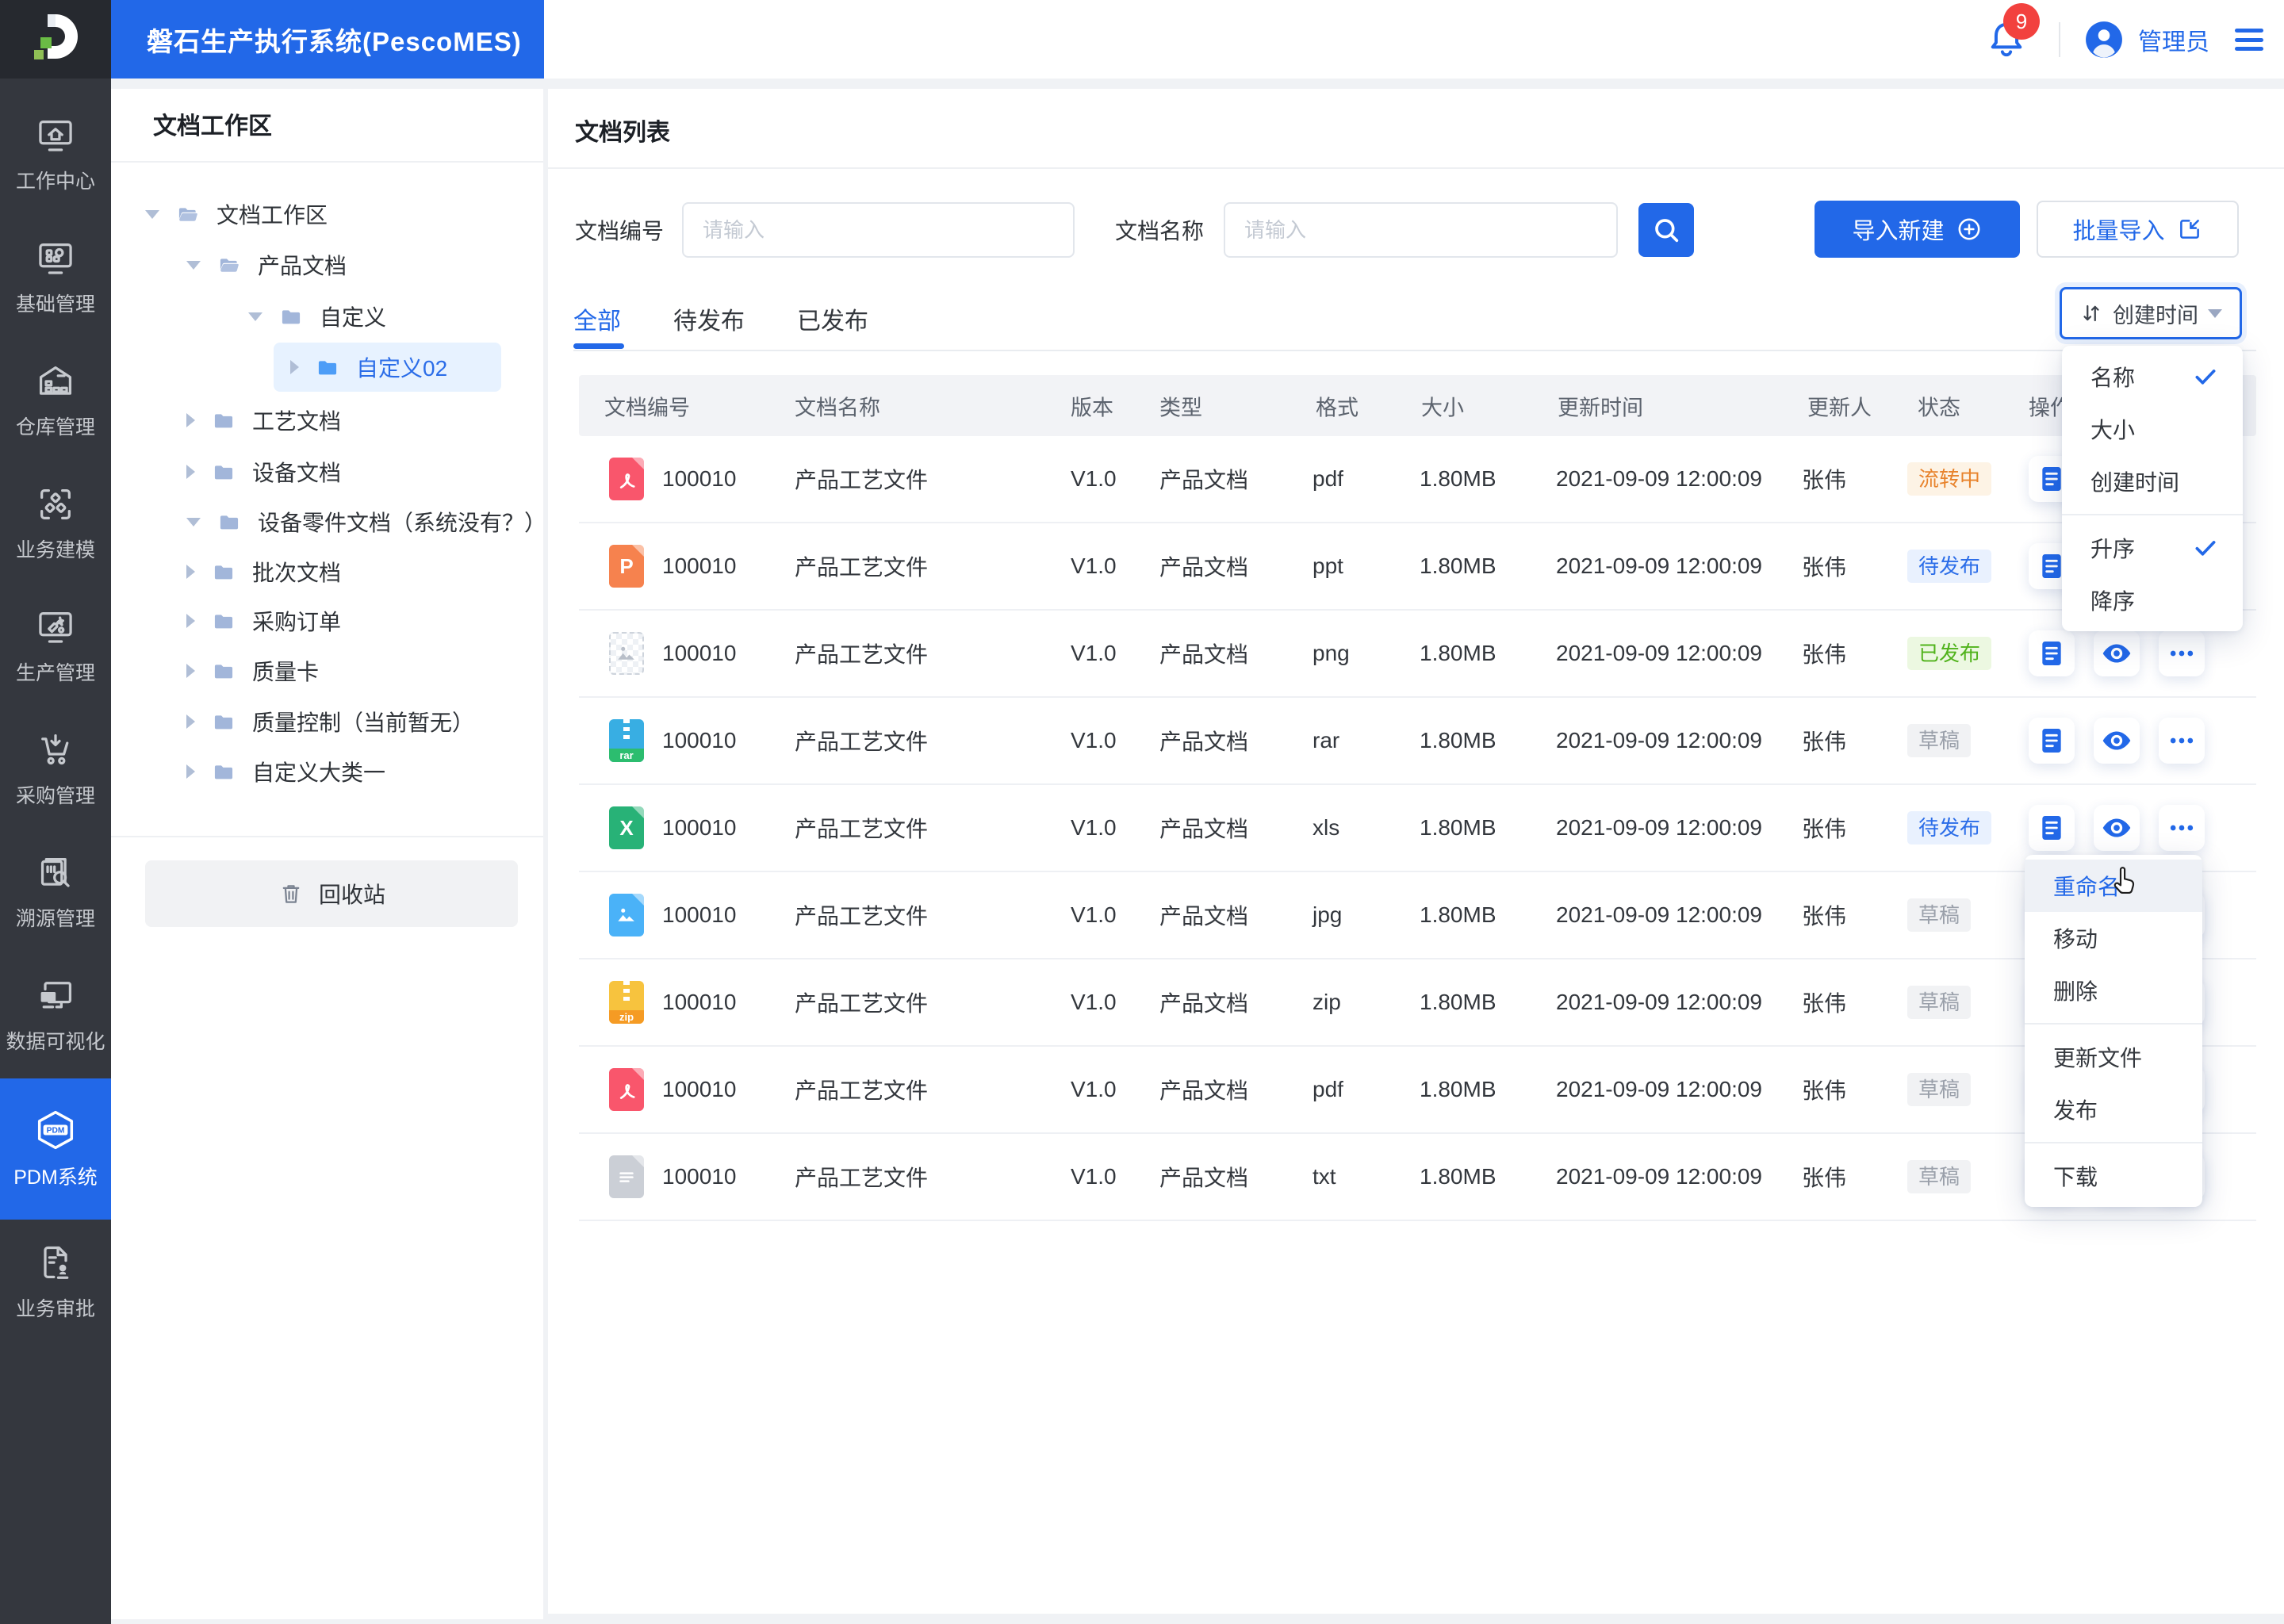  Describe the element at coordinates (2113, 1109) in the screenshot. I see `context-menu-item-5: 发布` at that location.